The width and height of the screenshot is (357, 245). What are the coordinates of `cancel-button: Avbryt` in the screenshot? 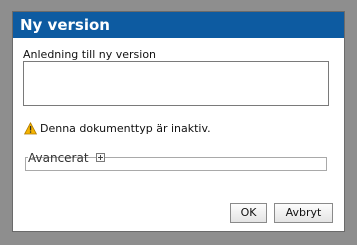 It's located at (303, 213).